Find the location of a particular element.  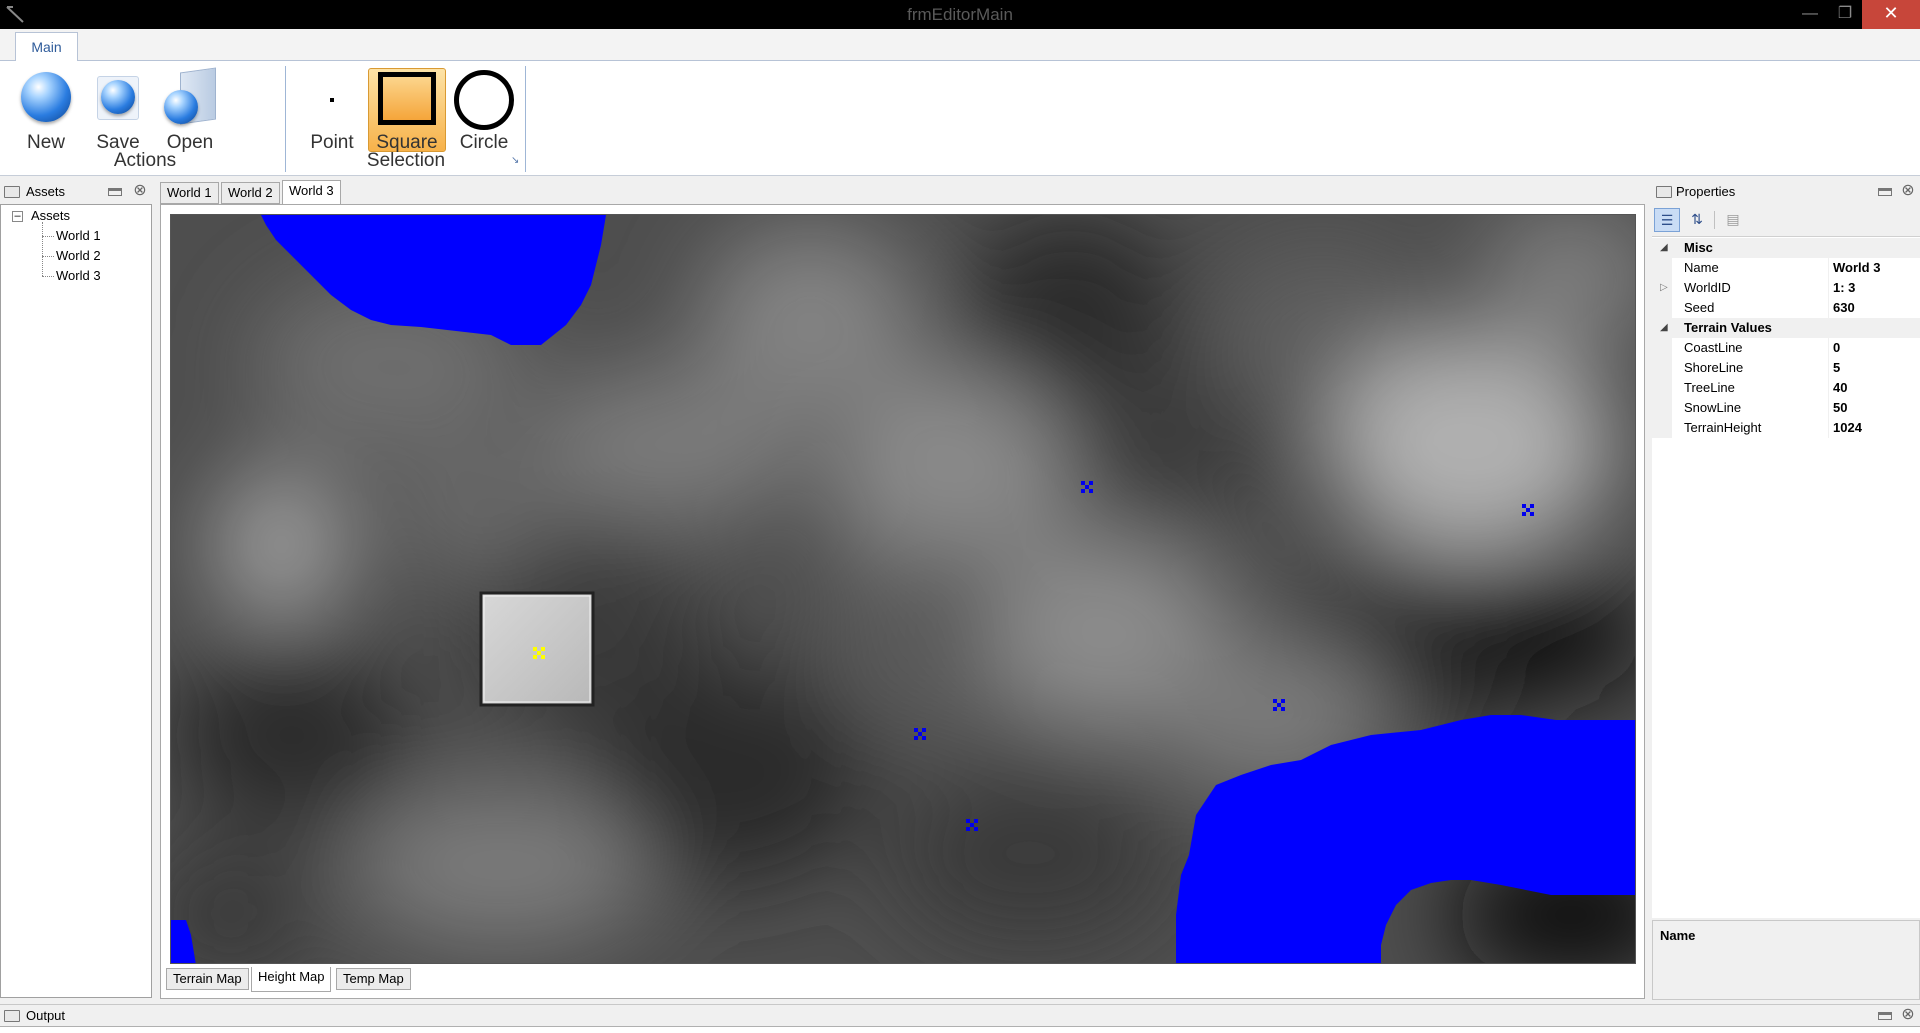

property-value: 5 is located at coordinates (1874, 368).